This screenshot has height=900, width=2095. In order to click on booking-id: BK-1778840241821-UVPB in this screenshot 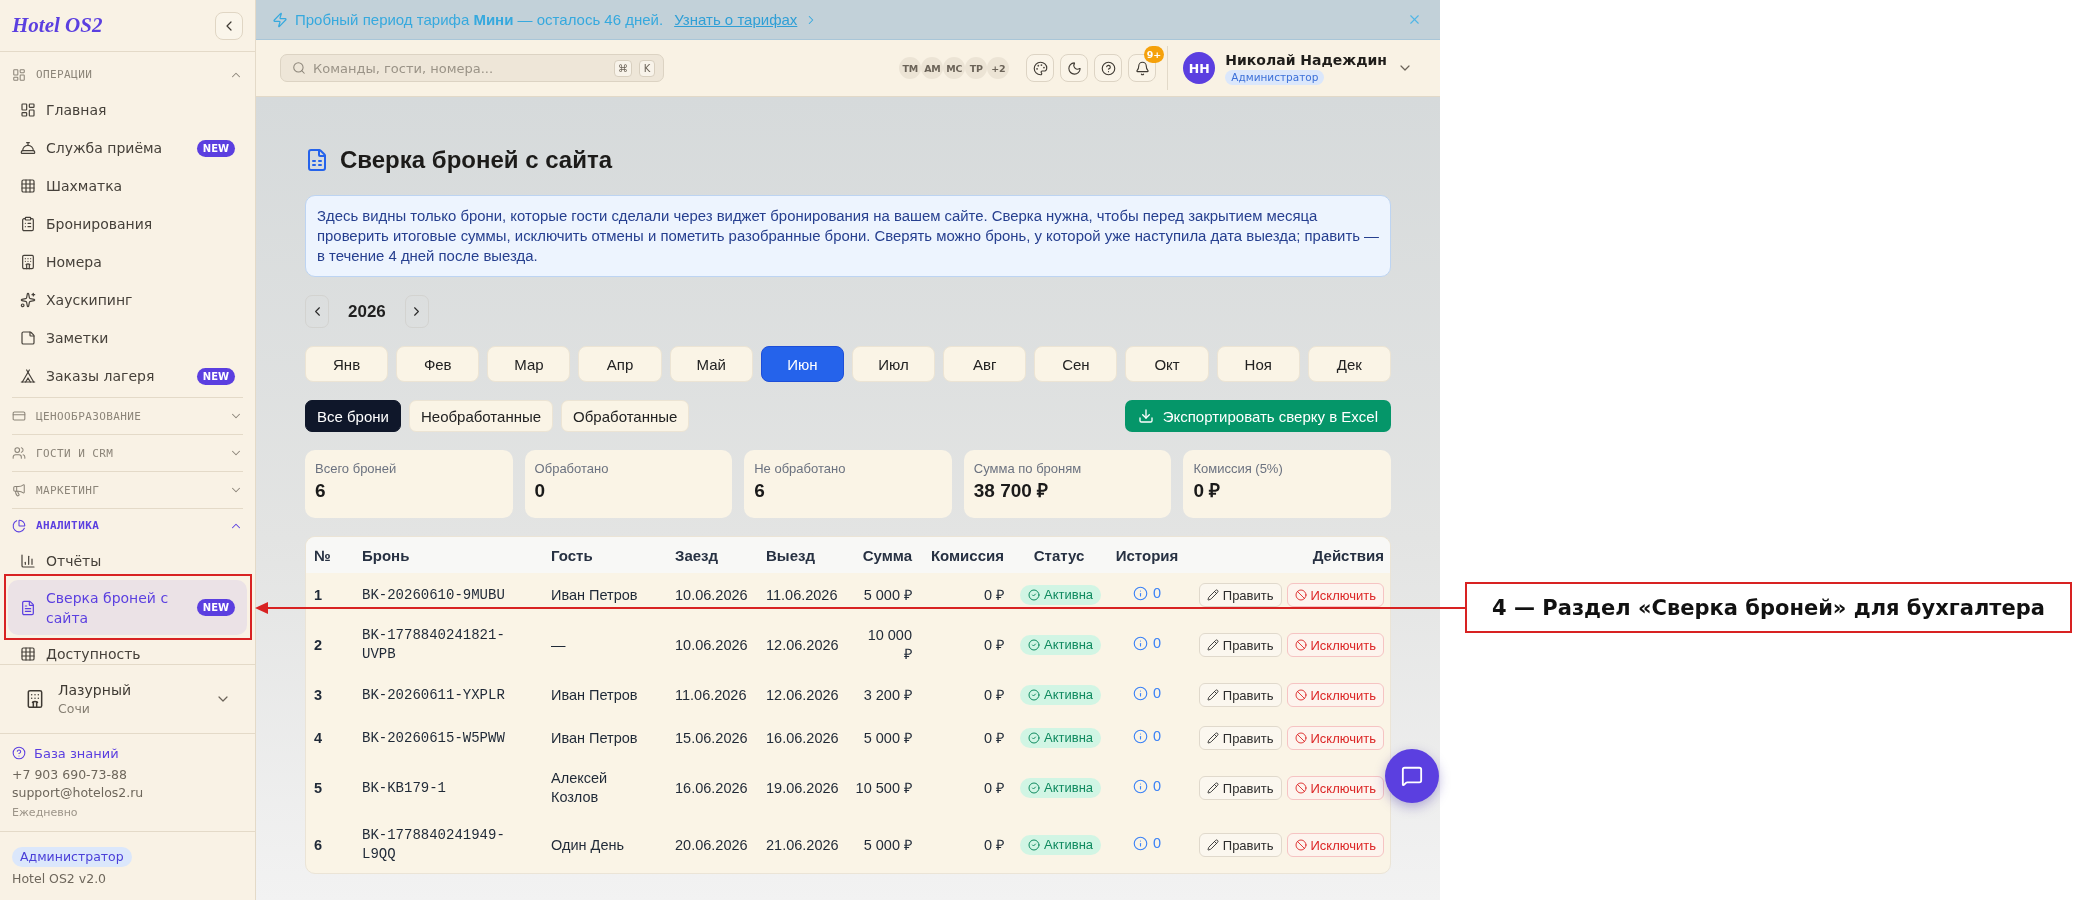, I will do `click(433, 645)`.